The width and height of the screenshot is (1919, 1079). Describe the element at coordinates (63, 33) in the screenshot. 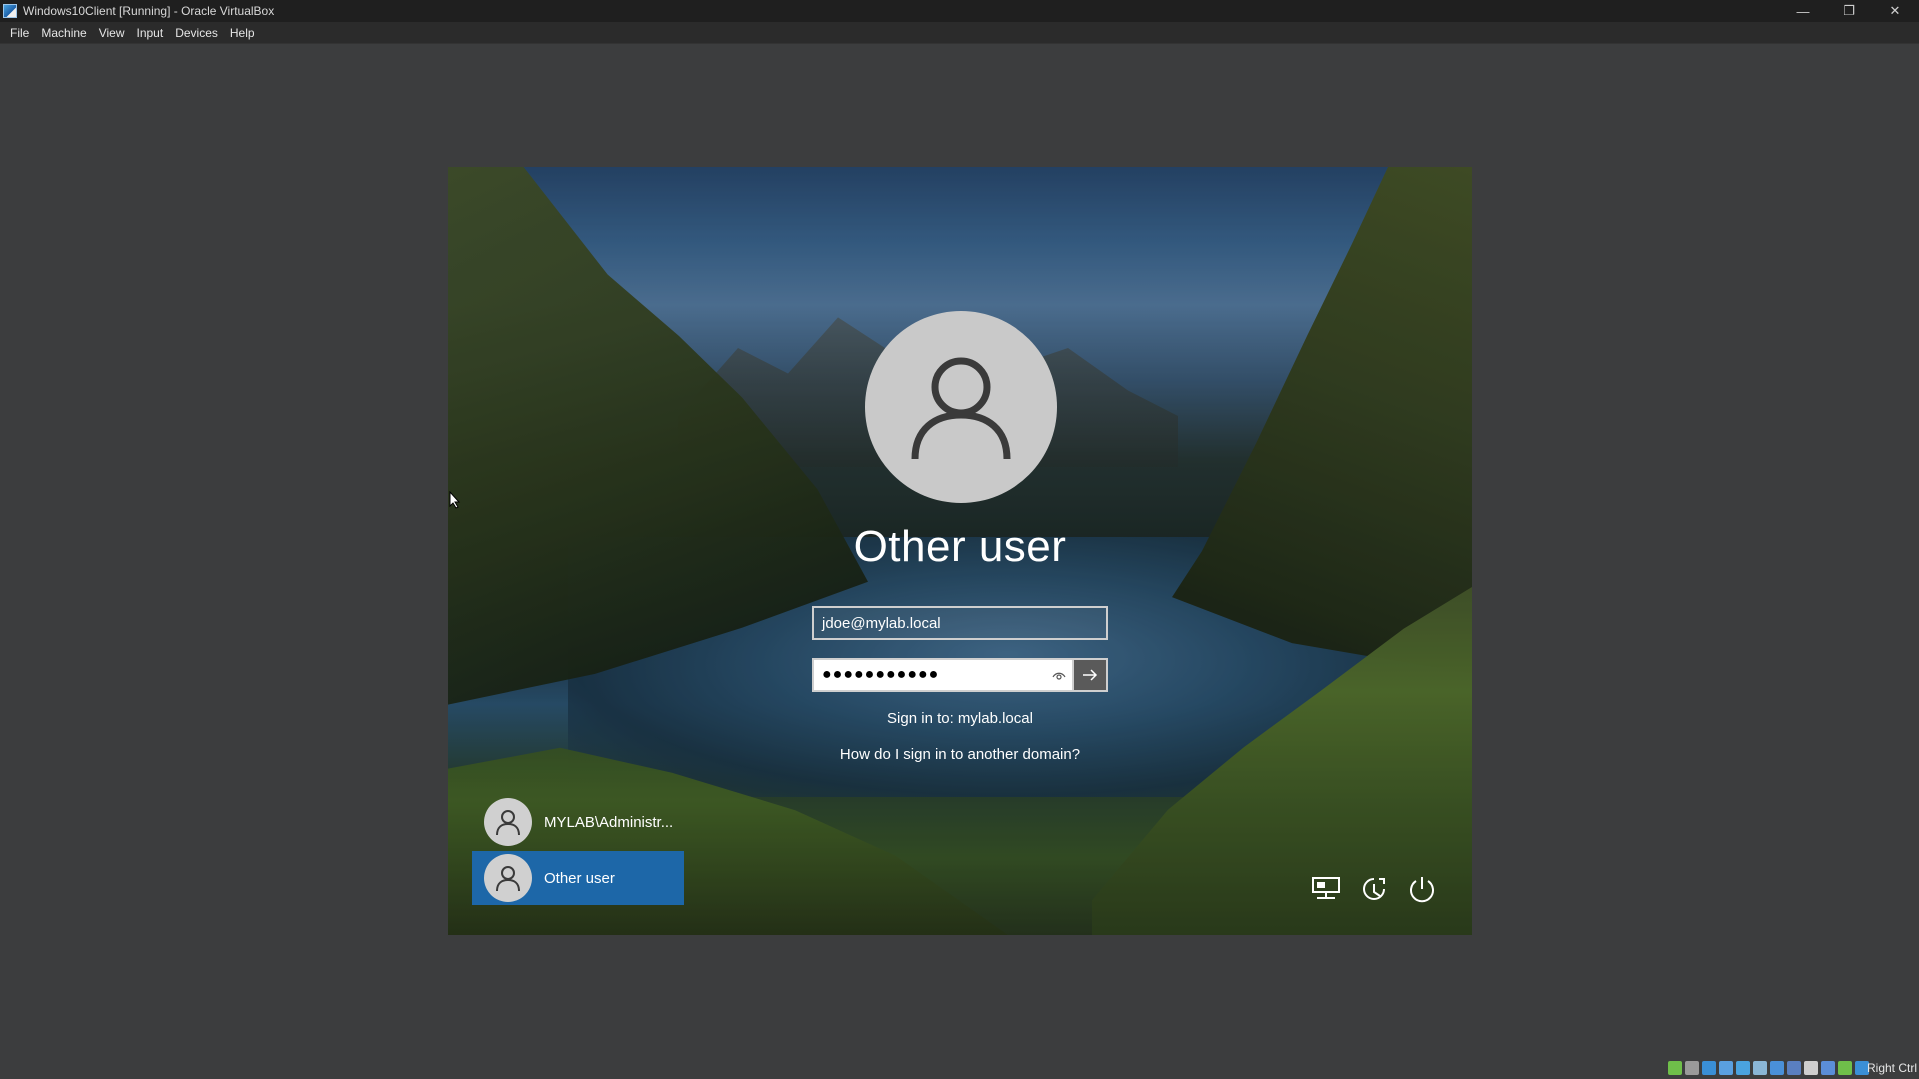

I see `menu-machine: Machine` at that location.